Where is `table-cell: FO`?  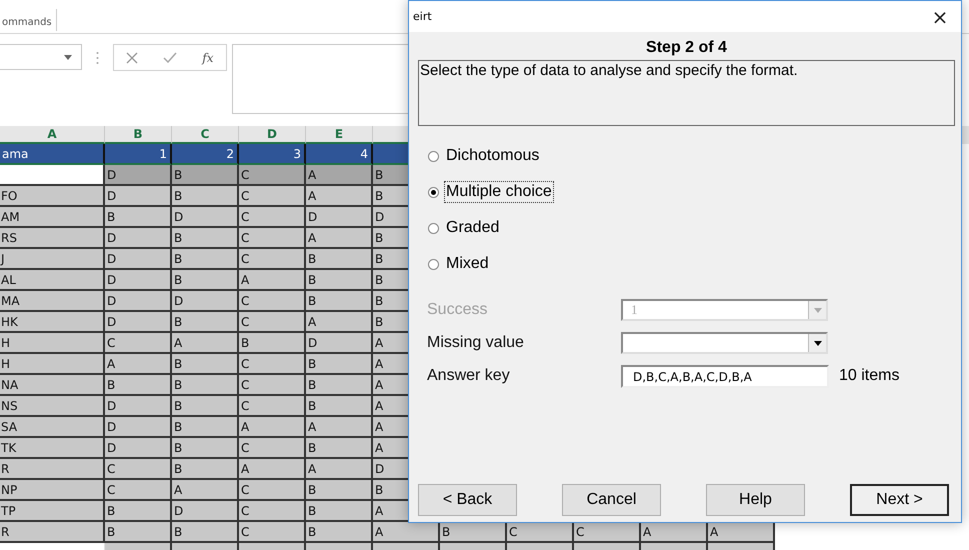 table-cell: FO is located at coordinates (52, 196).